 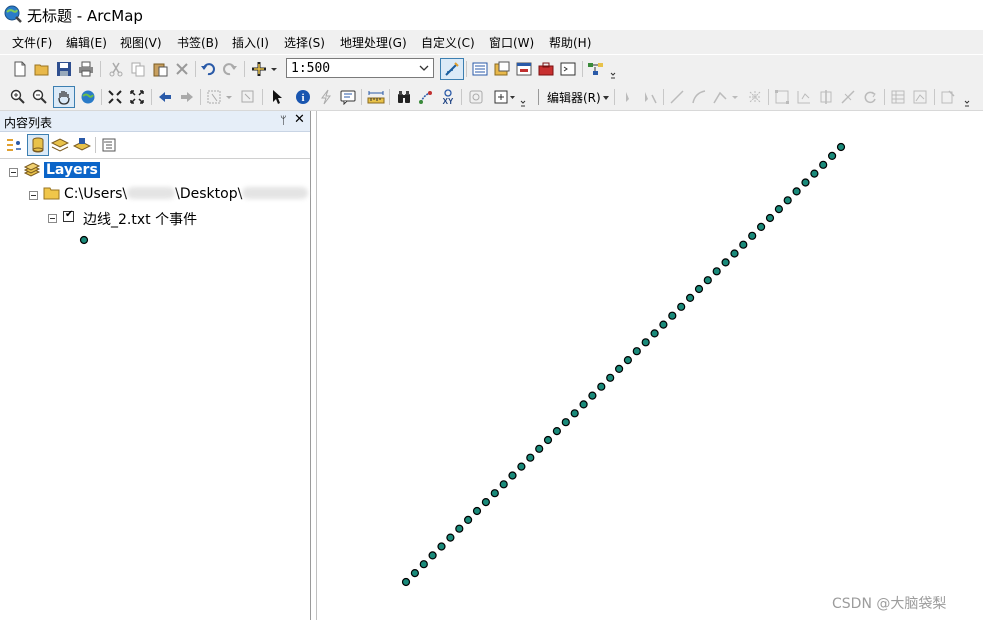 What do you see at coordinates (137, 97) in the screenshot?
I see `fixed-zoom-out-icon` at bounding box center [137, 97].